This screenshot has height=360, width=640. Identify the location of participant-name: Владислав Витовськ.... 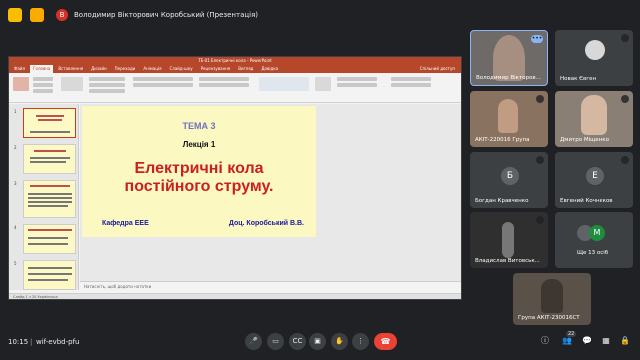
(507, 261).